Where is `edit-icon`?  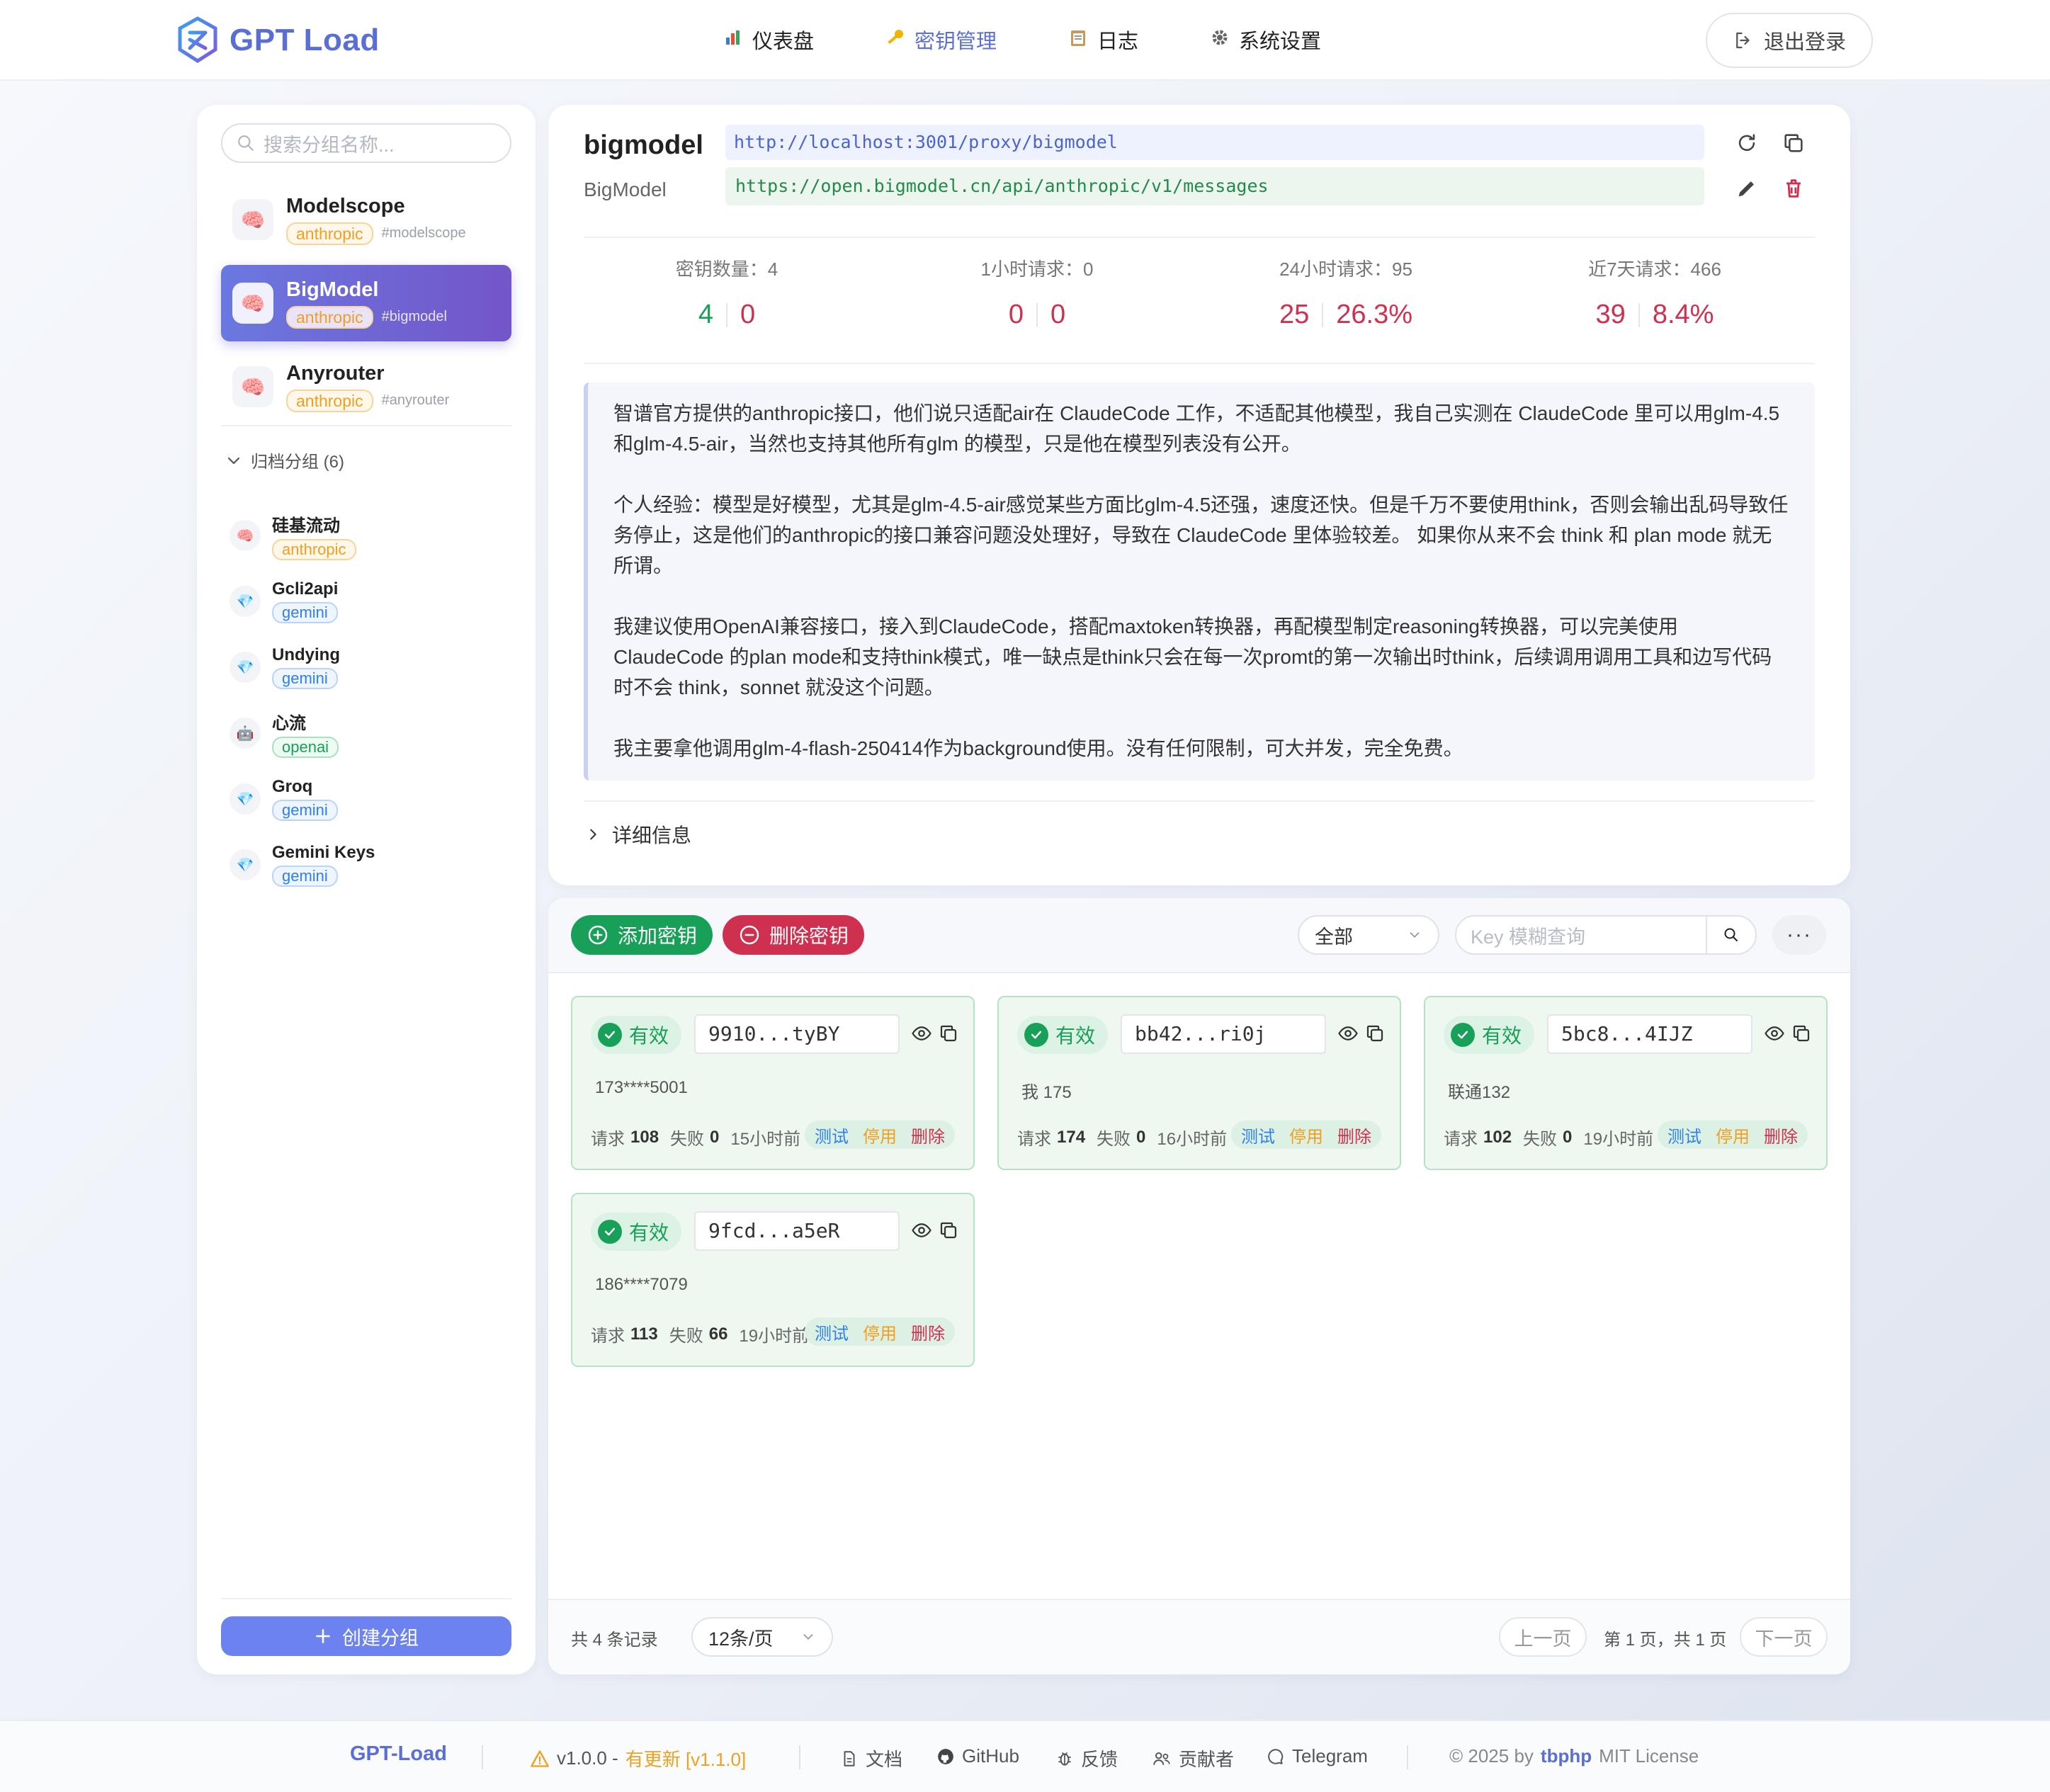
edit-icon is located at coordinates (1746, 188).